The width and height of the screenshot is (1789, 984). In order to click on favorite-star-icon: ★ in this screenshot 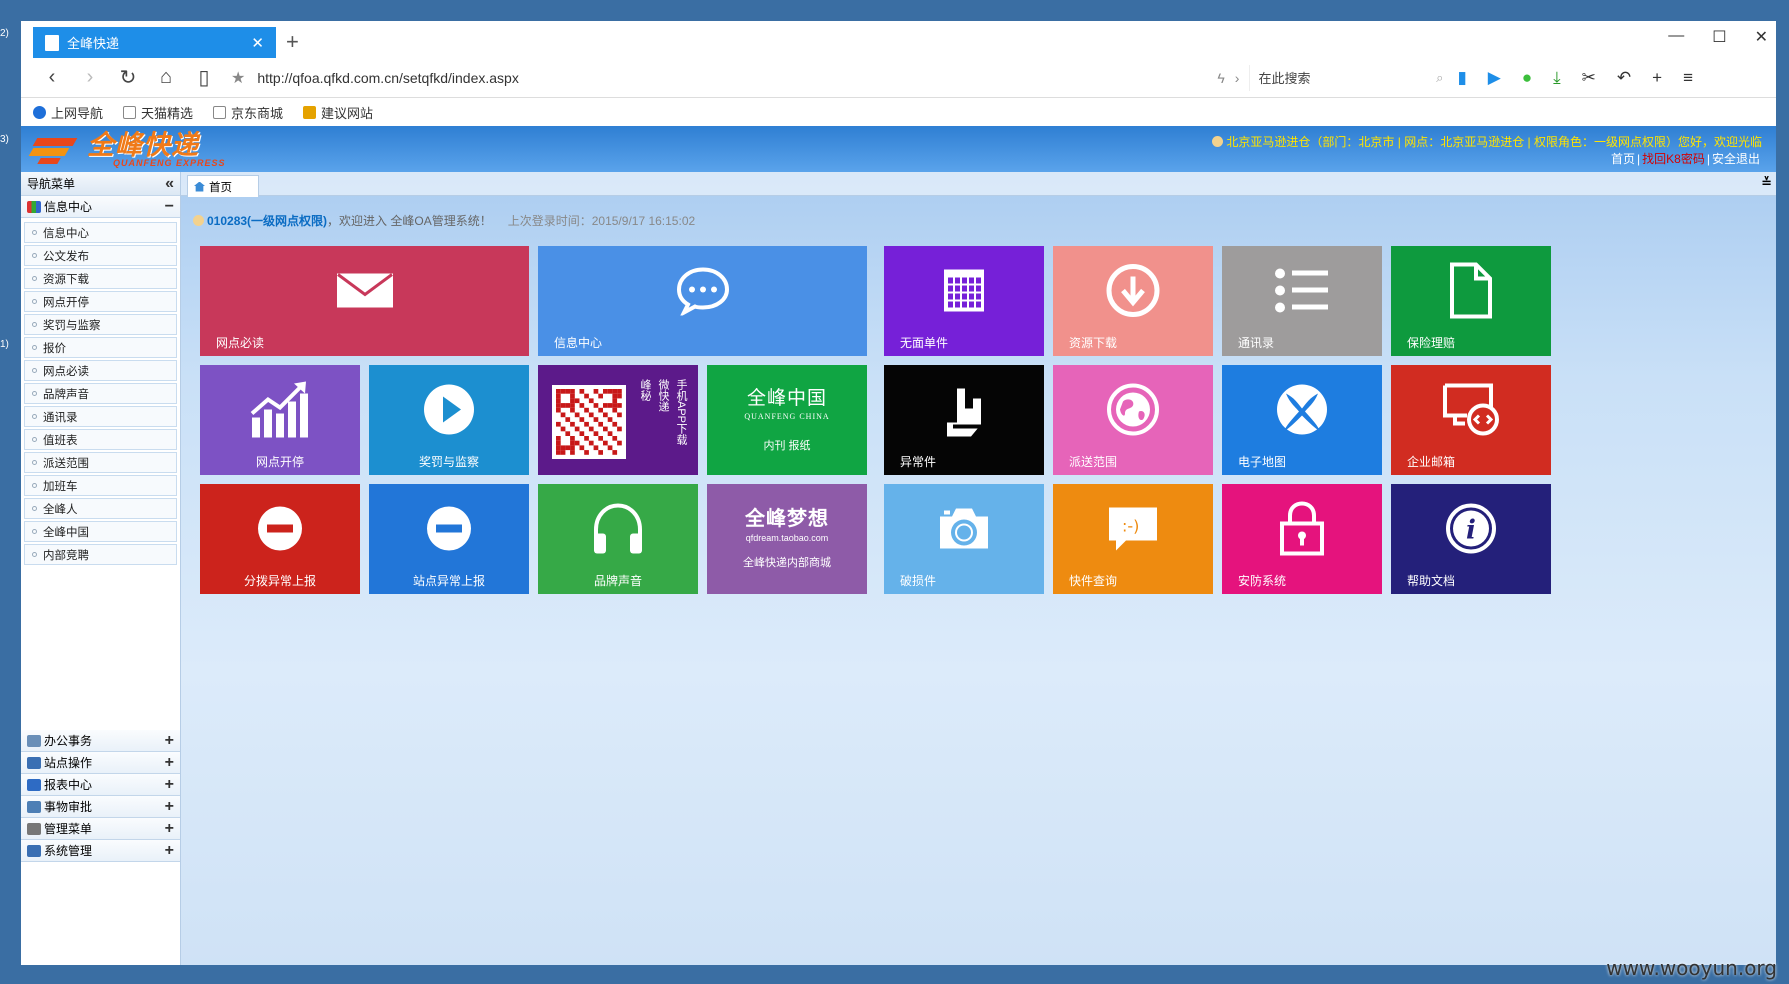, I will do `click(238, 78)`.